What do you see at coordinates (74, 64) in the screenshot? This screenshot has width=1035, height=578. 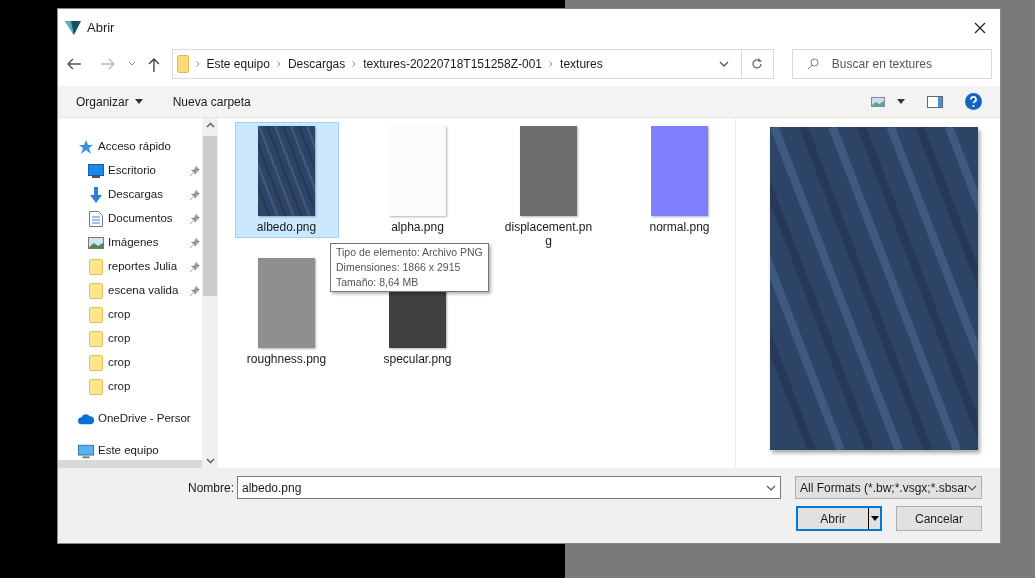 I see `back-arrow-icon` at bounding box center [74, 64].